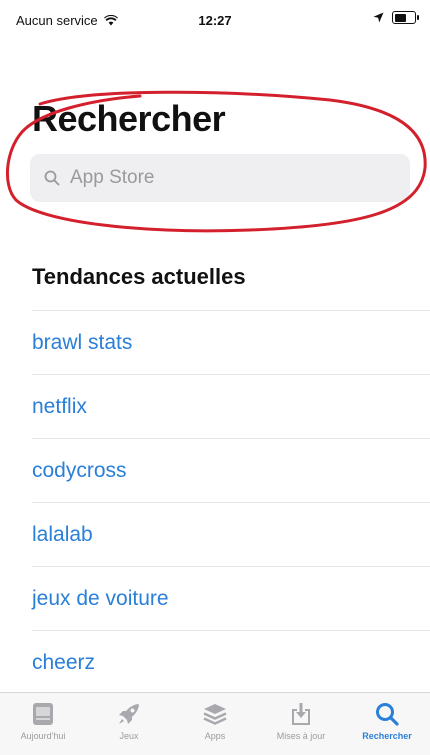 This screenshot has width=430, height=755. What do you see at coordinates (231, 534) in the screenshot?
I see `trending-item: lalalab` at bounding box center [231, 534].